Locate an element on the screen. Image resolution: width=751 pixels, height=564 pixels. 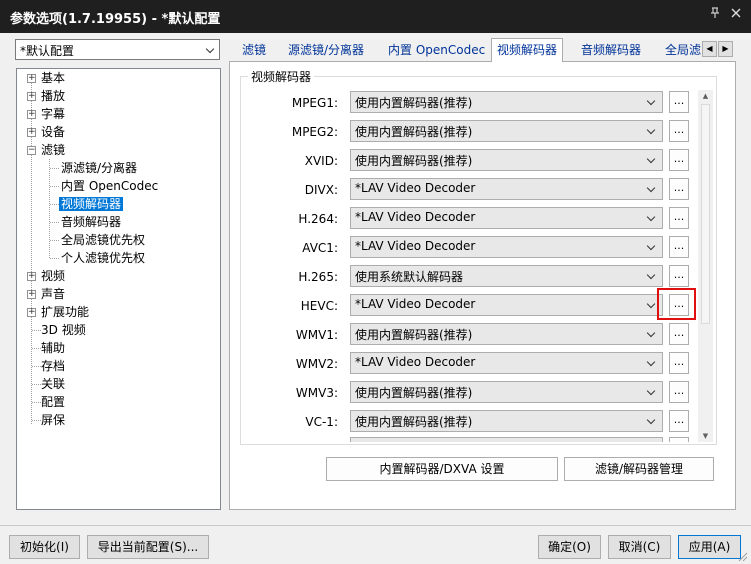
decoder-select-avc1: *LAV Video Decoder is located at coordinates (506, 247).